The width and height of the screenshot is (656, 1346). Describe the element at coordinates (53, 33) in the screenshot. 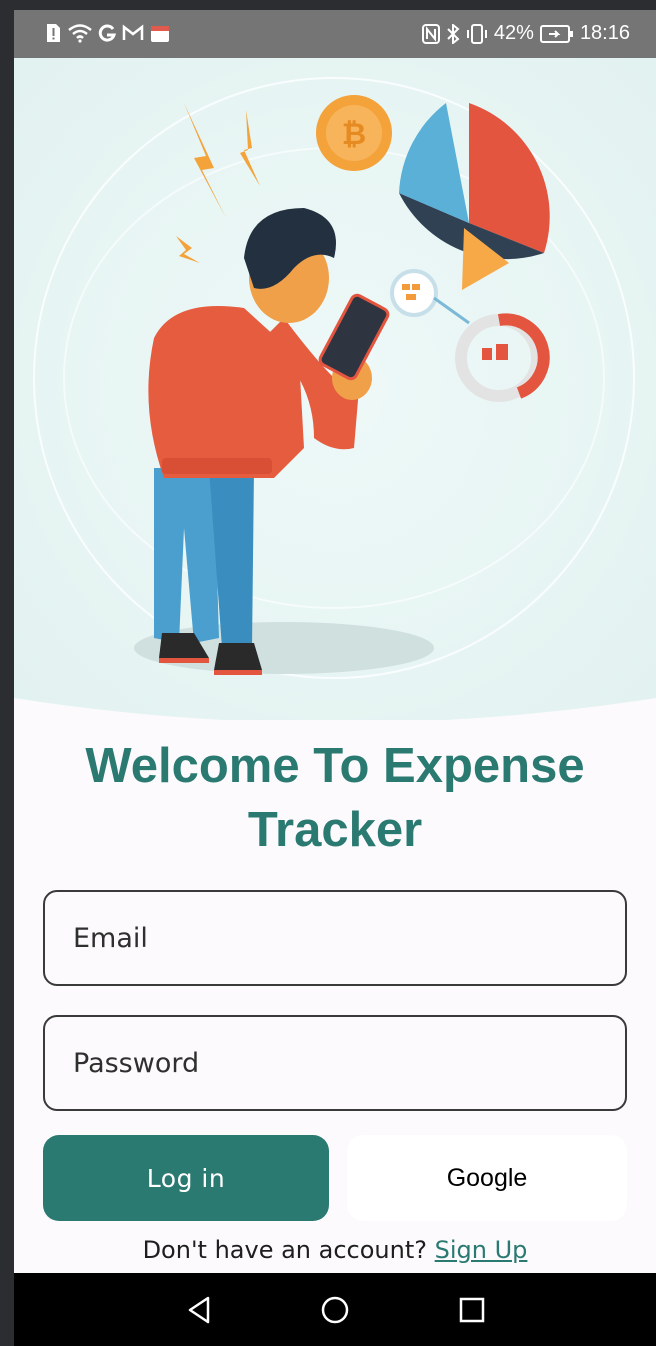

I see `alert-icon` at that location.